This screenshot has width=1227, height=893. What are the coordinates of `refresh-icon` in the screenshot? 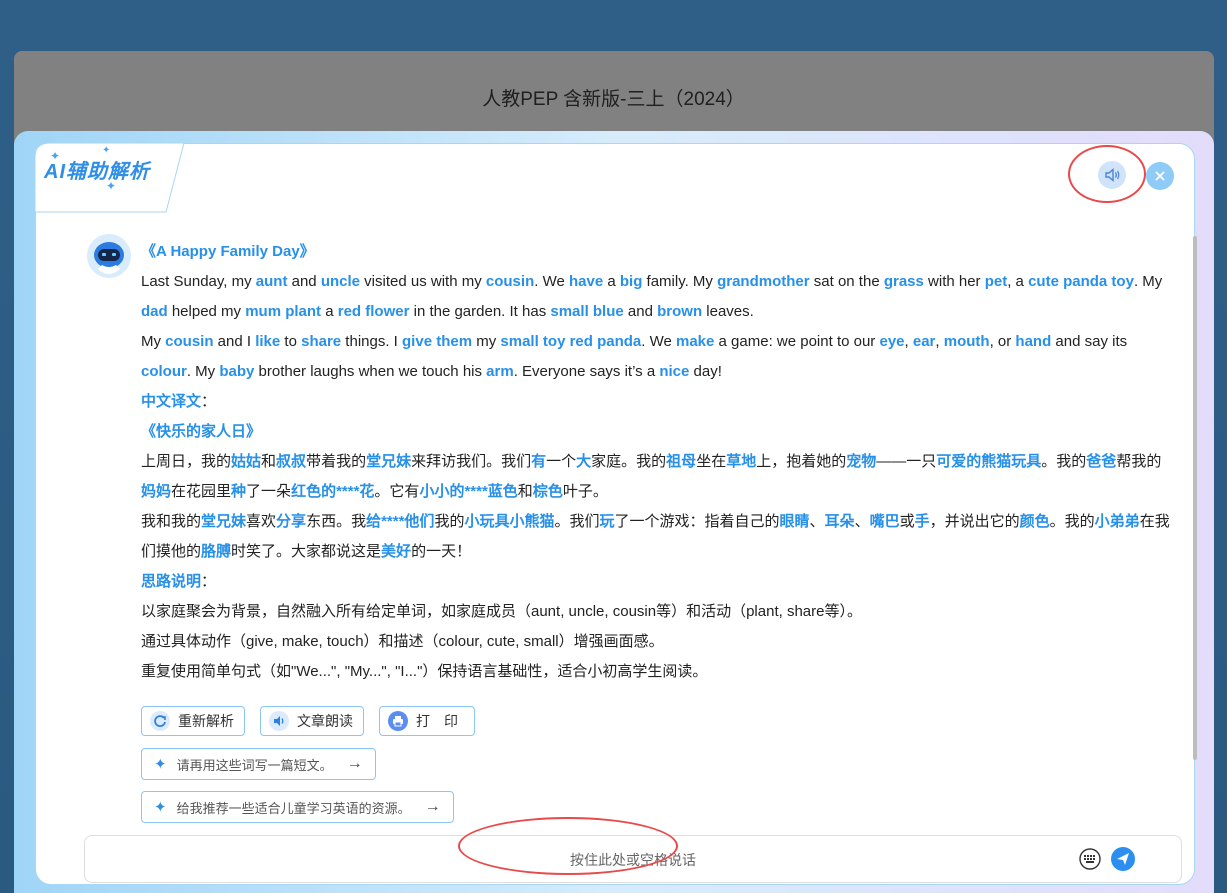 It's located at (160, 721).